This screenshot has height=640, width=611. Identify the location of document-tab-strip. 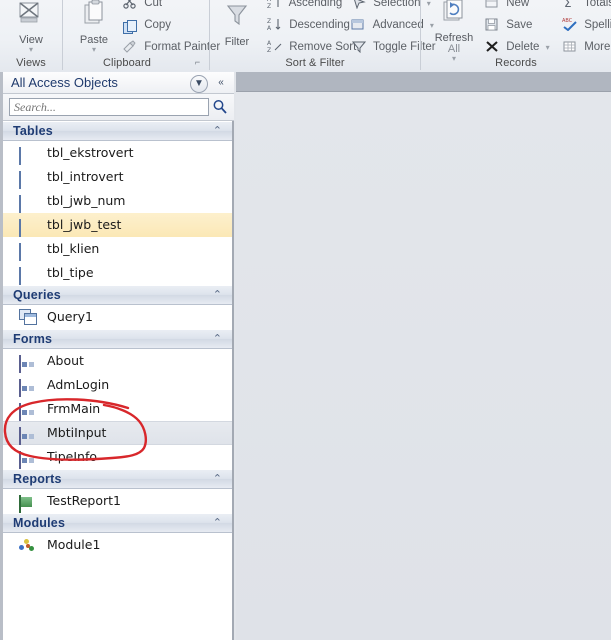
(423, 82).